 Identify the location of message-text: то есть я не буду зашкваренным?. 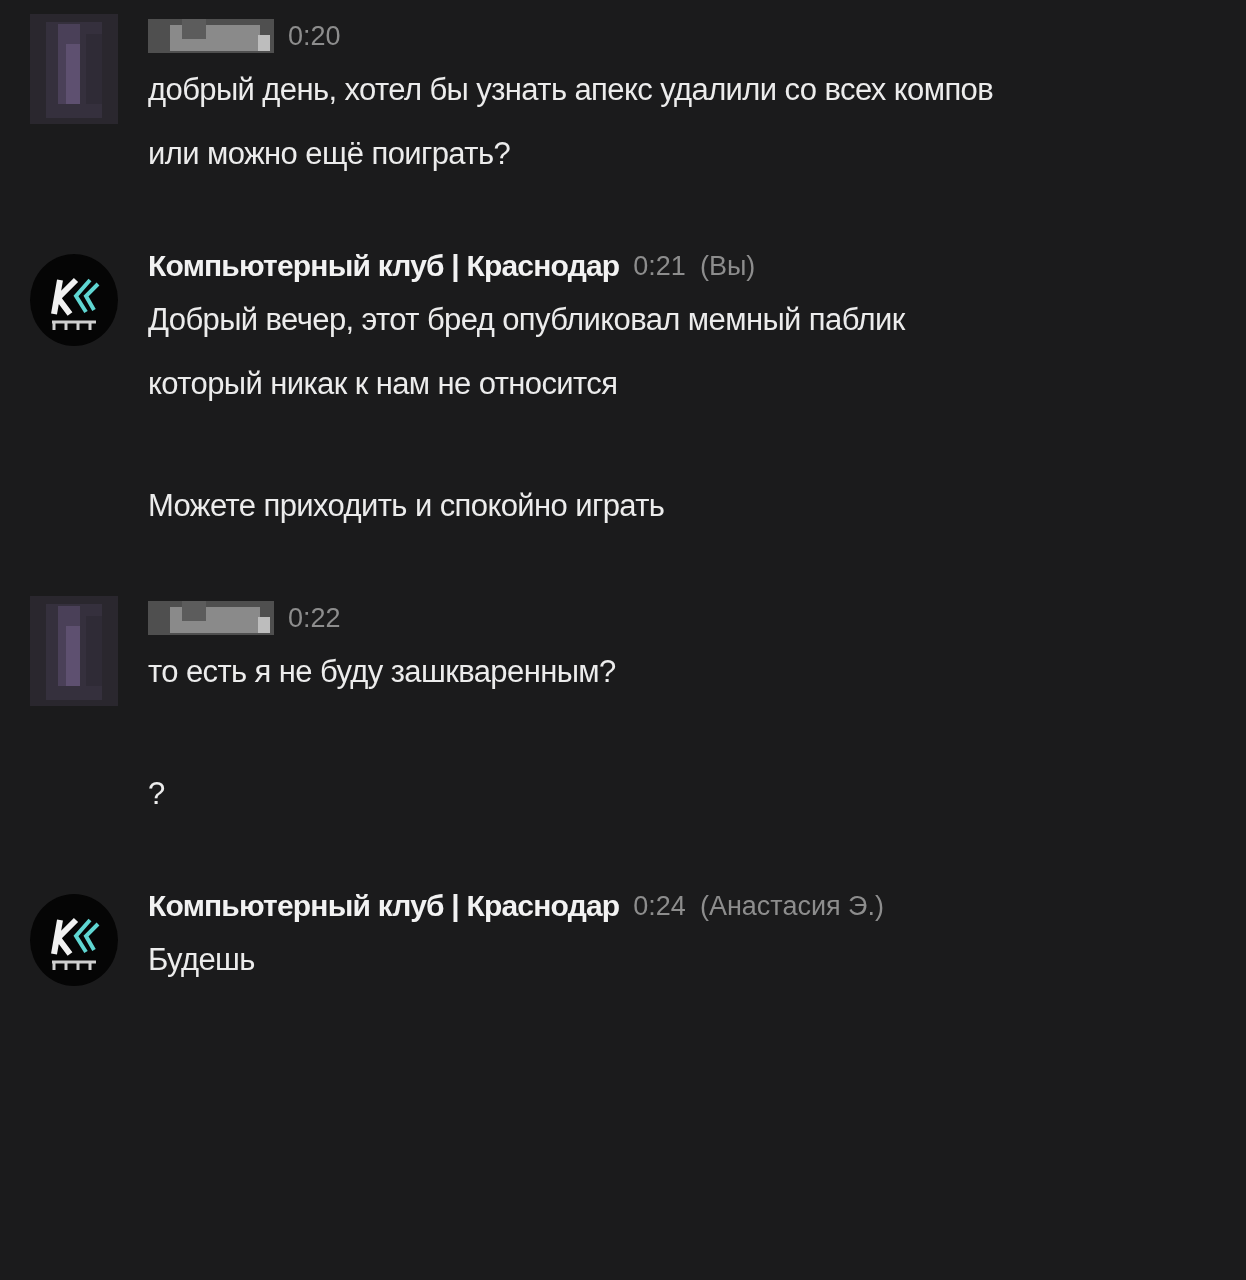
(382, 672).